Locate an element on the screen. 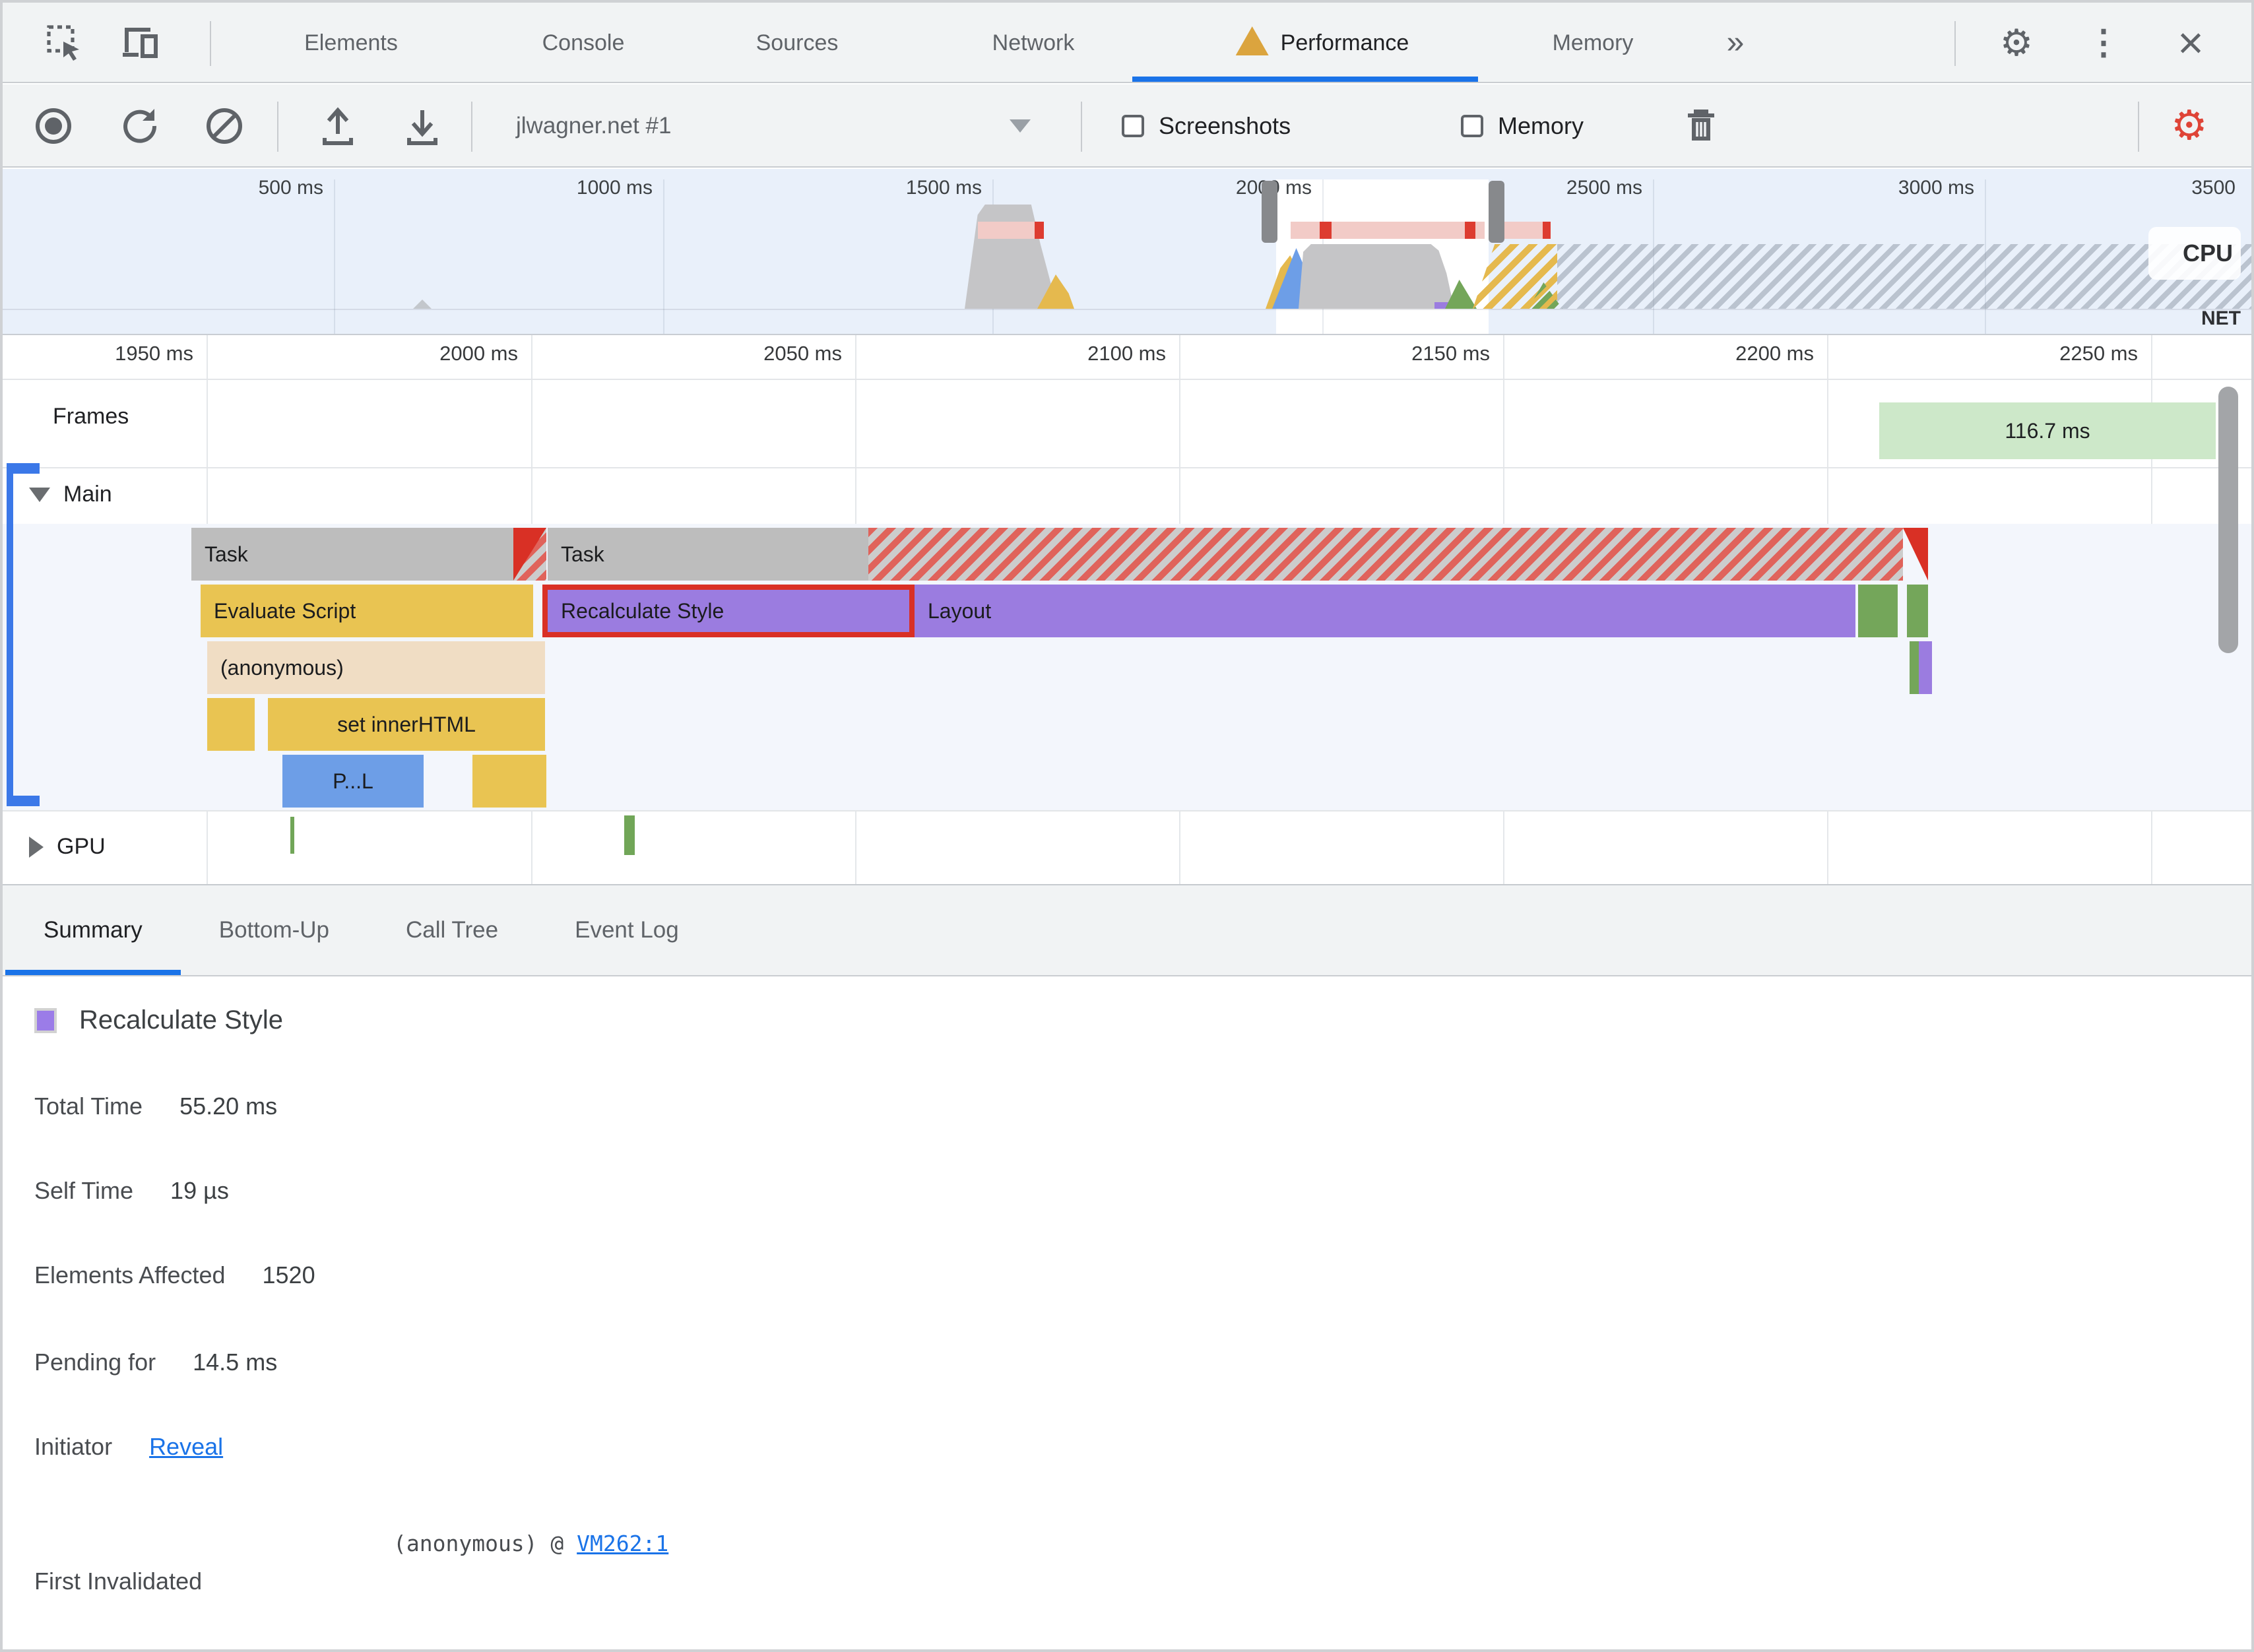  tab-summary: Summary is located at coordinates (93, 930).